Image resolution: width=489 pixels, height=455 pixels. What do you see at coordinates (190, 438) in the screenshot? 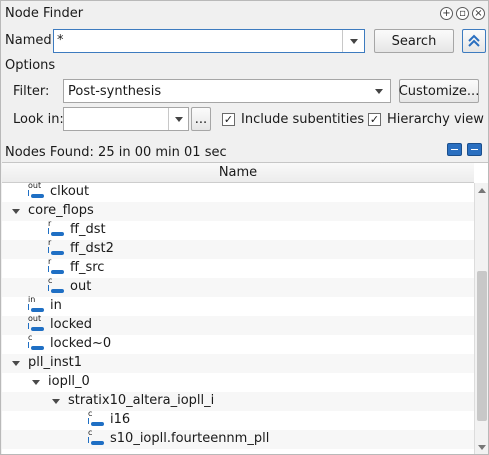
I see `tree-row-label: s10_iopll.fourteennm_pll` at bounding box center [190, 438].